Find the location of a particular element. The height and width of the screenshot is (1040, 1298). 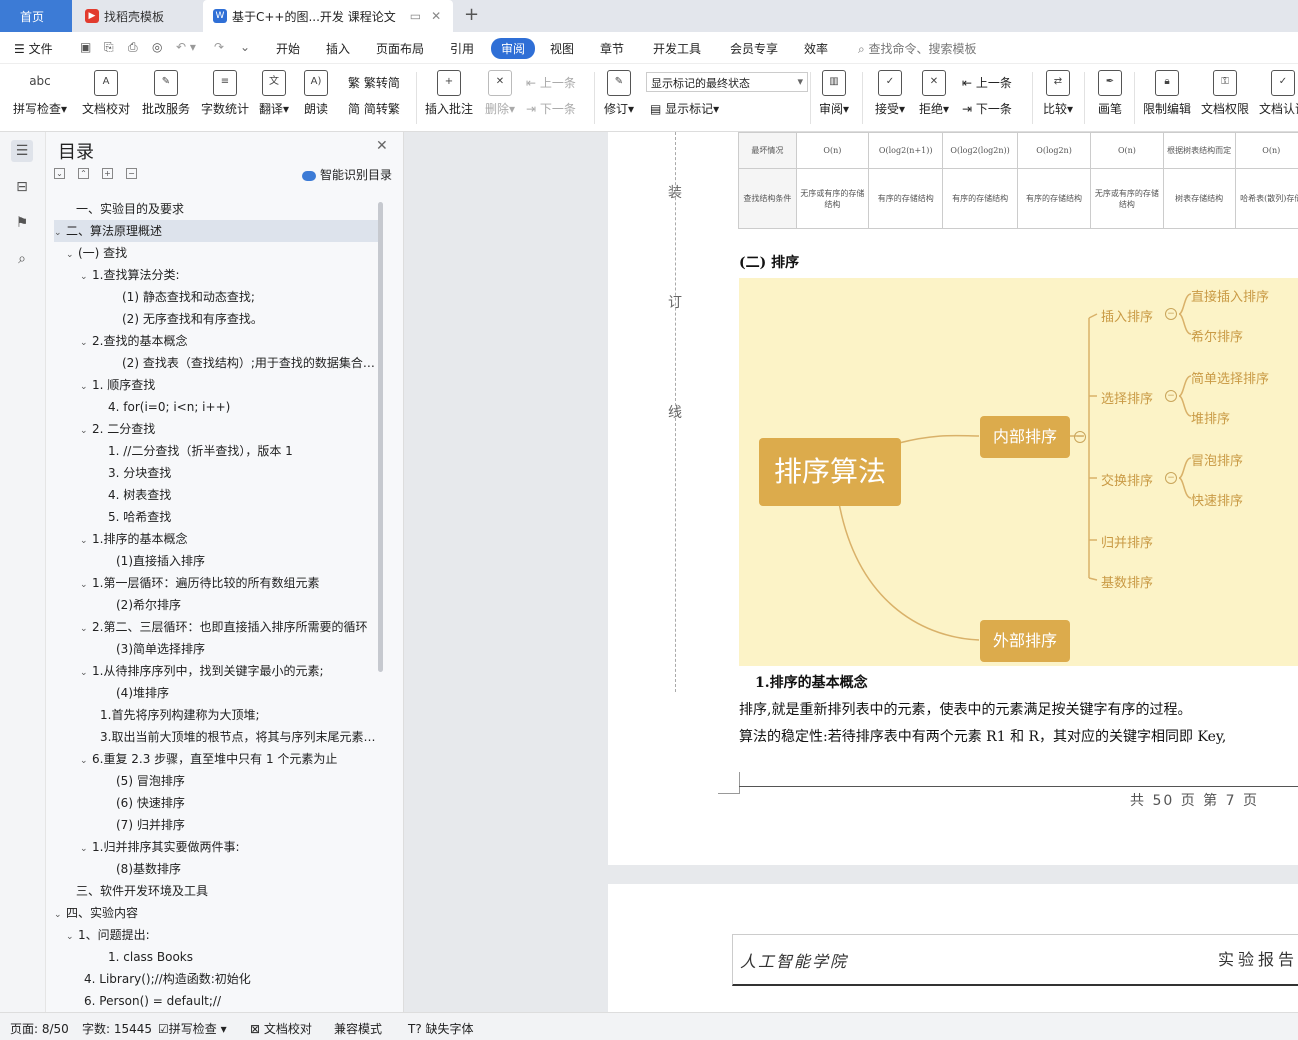

toc-item: (6) 快速排序 is located at coordinates (217, 803).